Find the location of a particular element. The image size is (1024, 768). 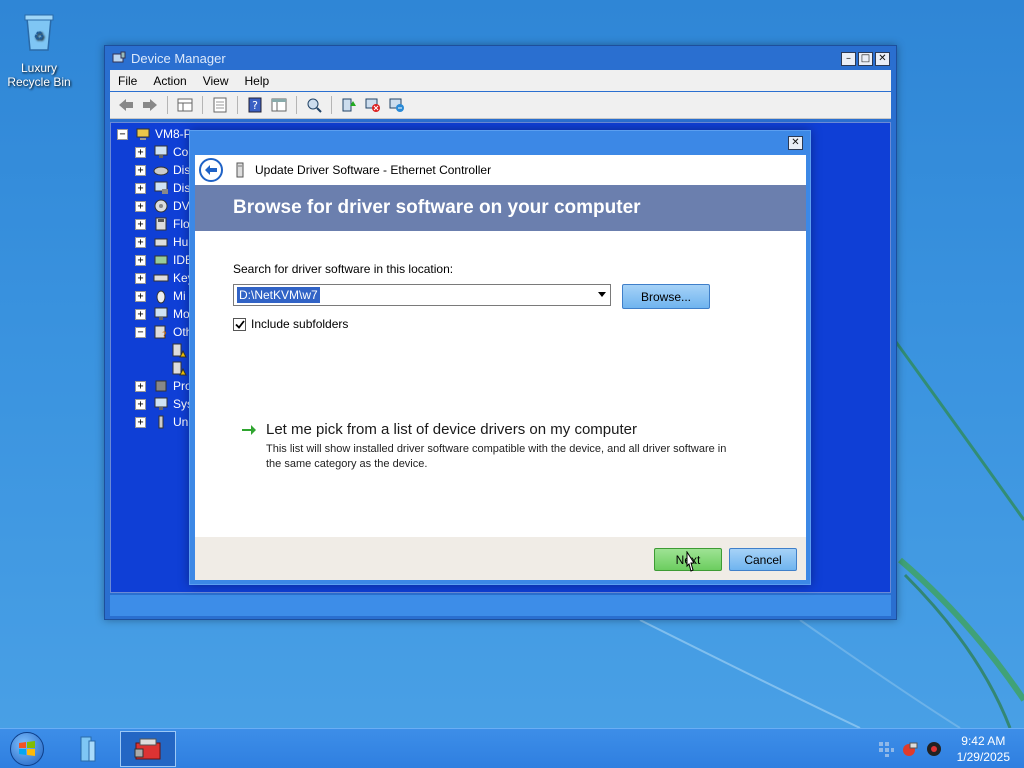

driver-path-value: D:\NetKVM\w7 is located at coordinates (278, 295).